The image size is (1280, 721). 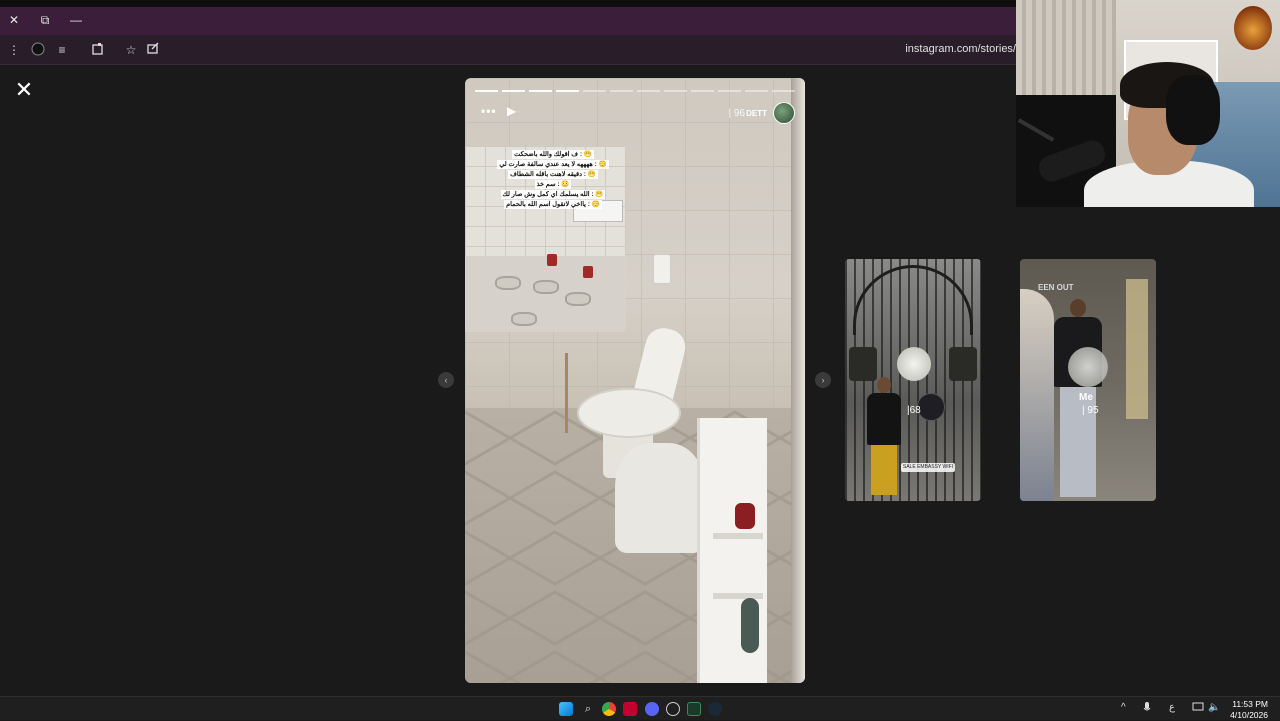 What do you see at coordinates (635, 91) in the screenshot?
I see `story-progress` at bounding box center [635, 91].